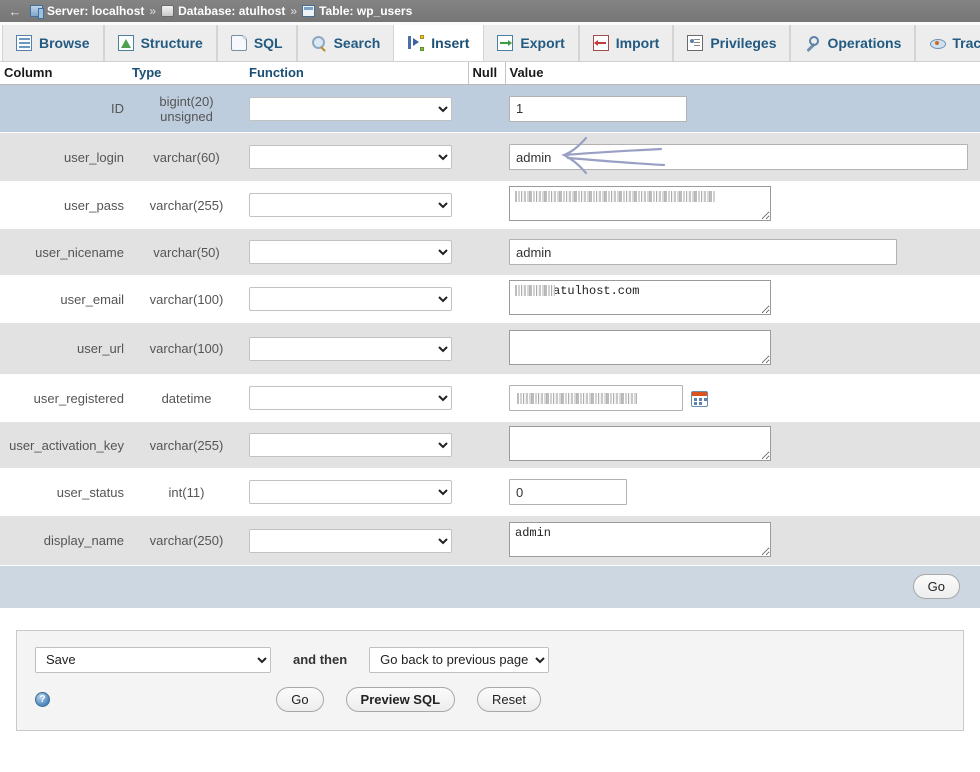 The height and width of the screenshot is (772, 980). I want to click on table-row: user_pass varchar(255), so click(490, 205).